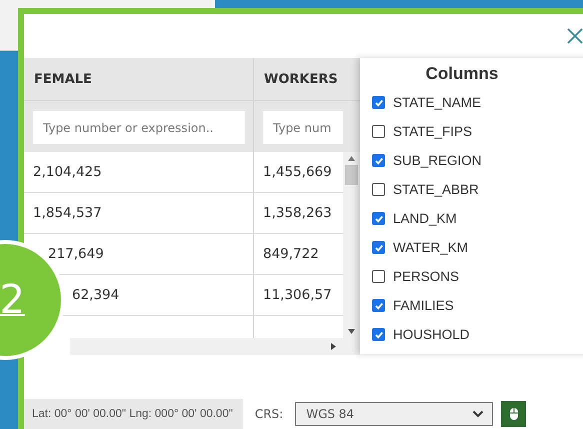  What do you see at coordinates (478, 414) in the screenshot?
I see `chevron-down-icon` at bounding box center [478, 414].